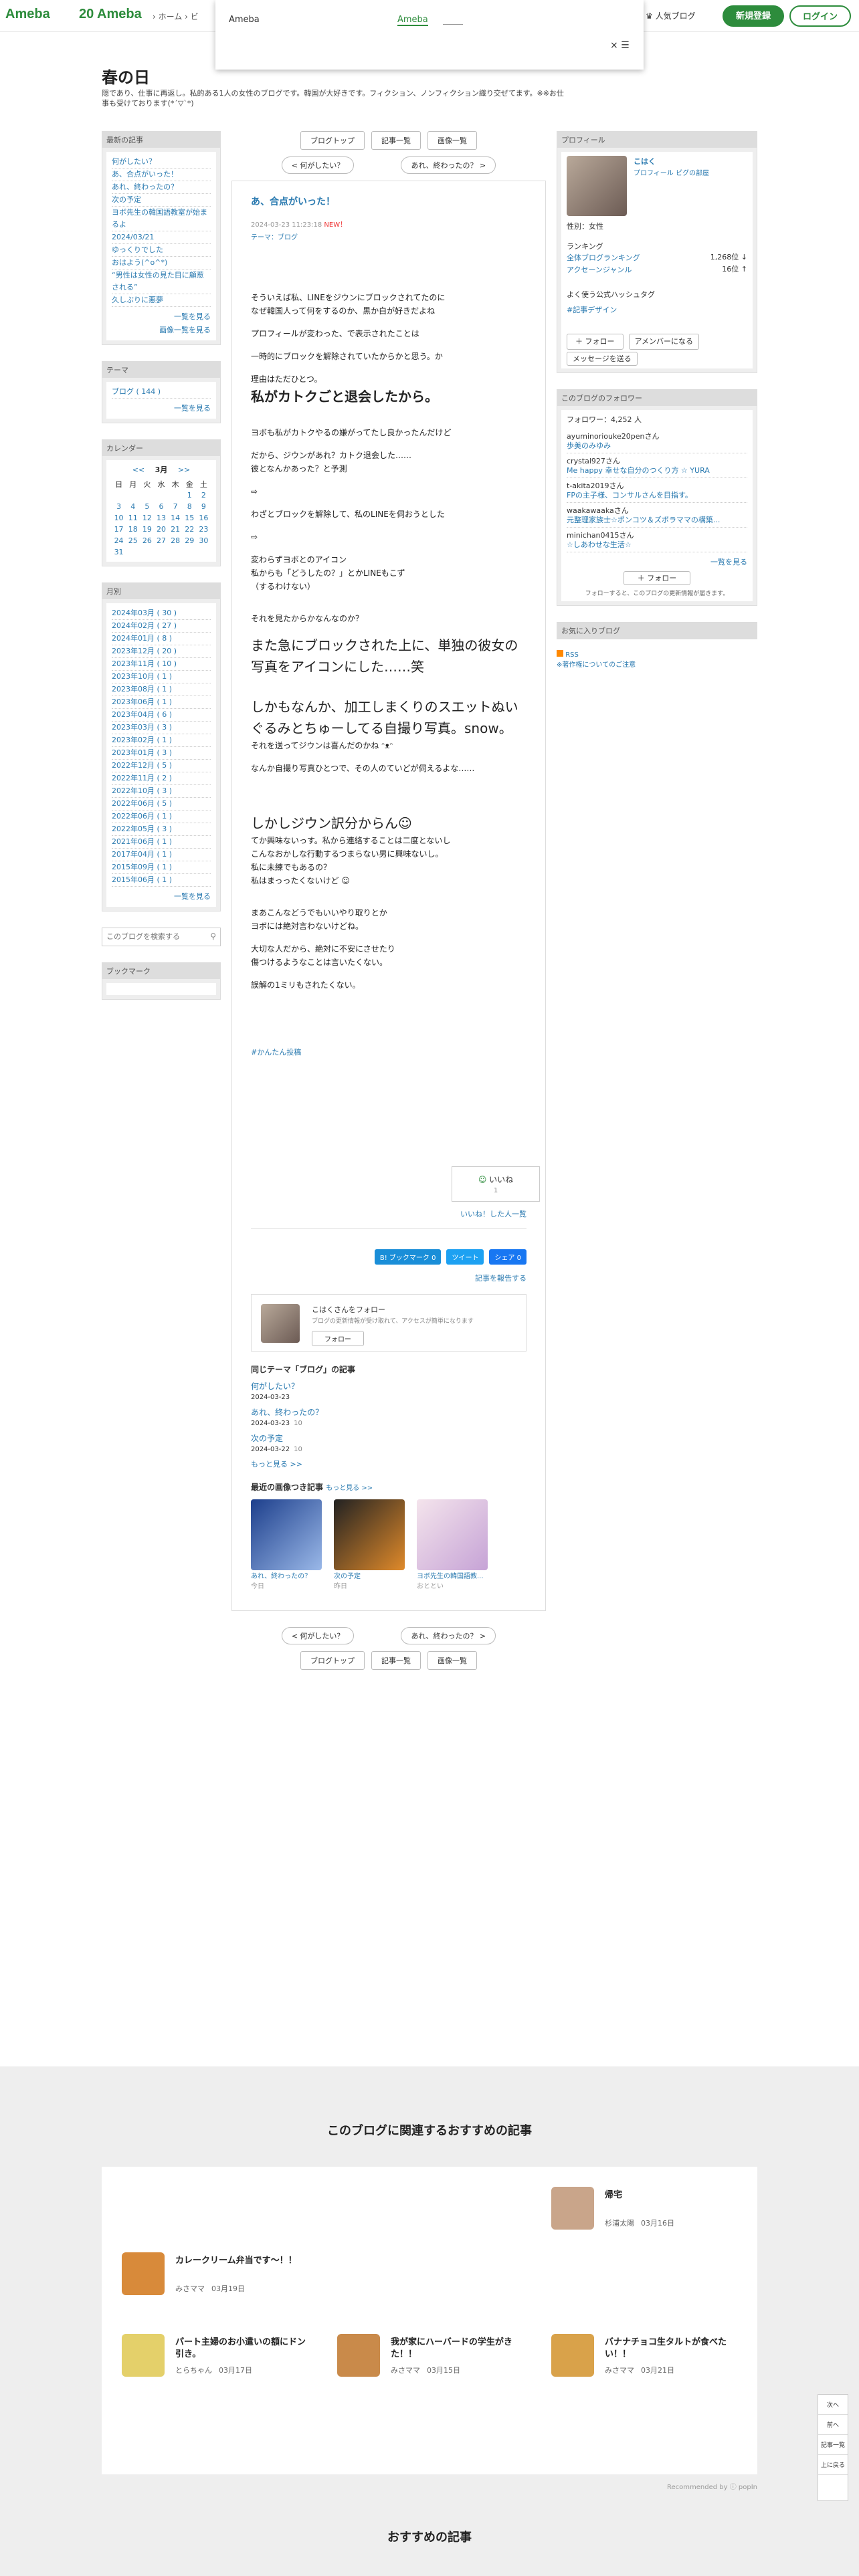 The width and height of the screenshot is (859, 2576). What do you see at coordinates (162, 766) in the screenshot?
I see `month-archive-link: 2022年12月 ( 5 )` at bounding box center [162, 766].